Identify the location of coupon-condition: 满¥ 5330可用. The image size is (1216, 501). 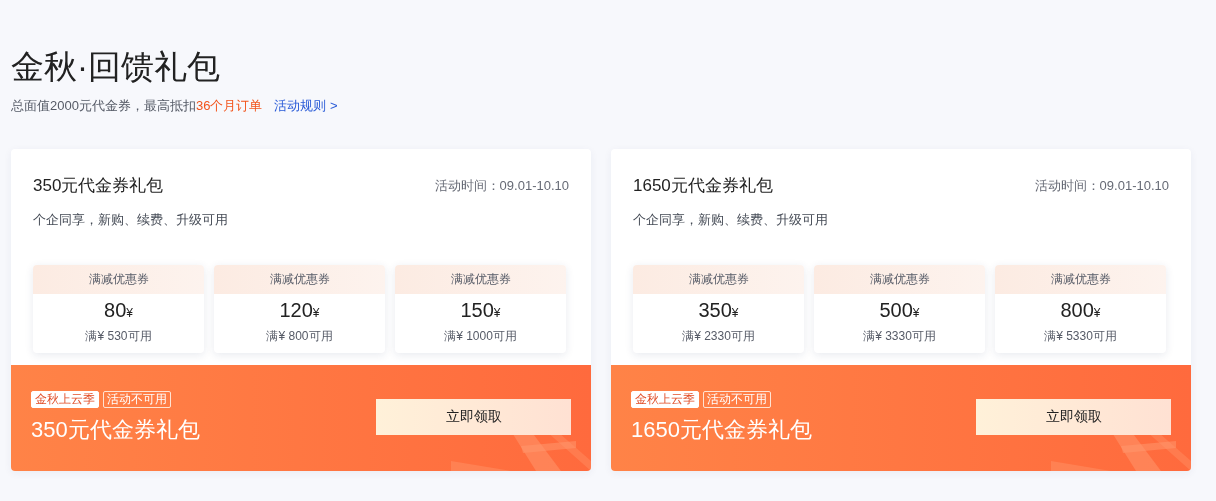
(1080, 336).